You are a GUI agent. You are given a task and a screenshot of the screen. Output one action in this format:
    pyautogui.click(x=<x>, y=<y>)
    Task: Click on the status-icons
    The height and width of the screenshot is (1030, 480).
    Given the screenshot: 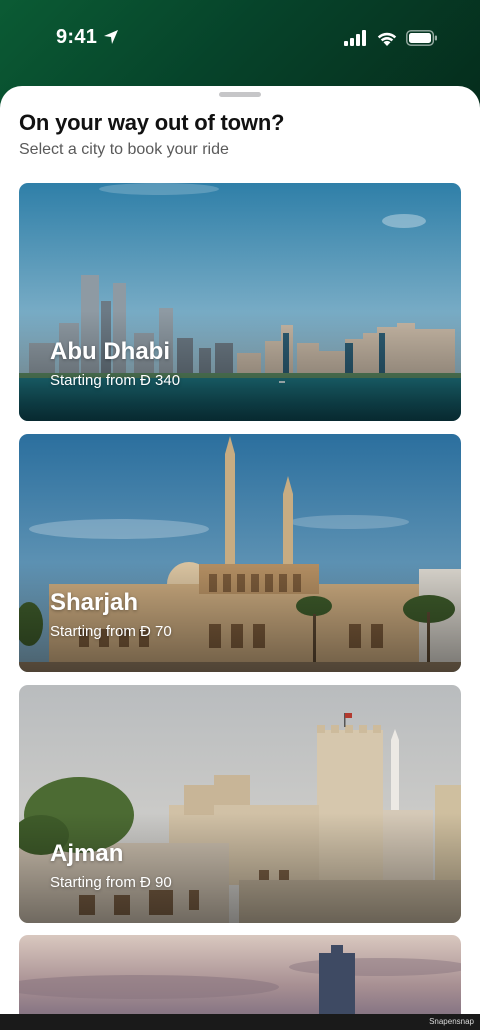 What is the action you would take?
    pyautogui.click(x=391, y=38)
    